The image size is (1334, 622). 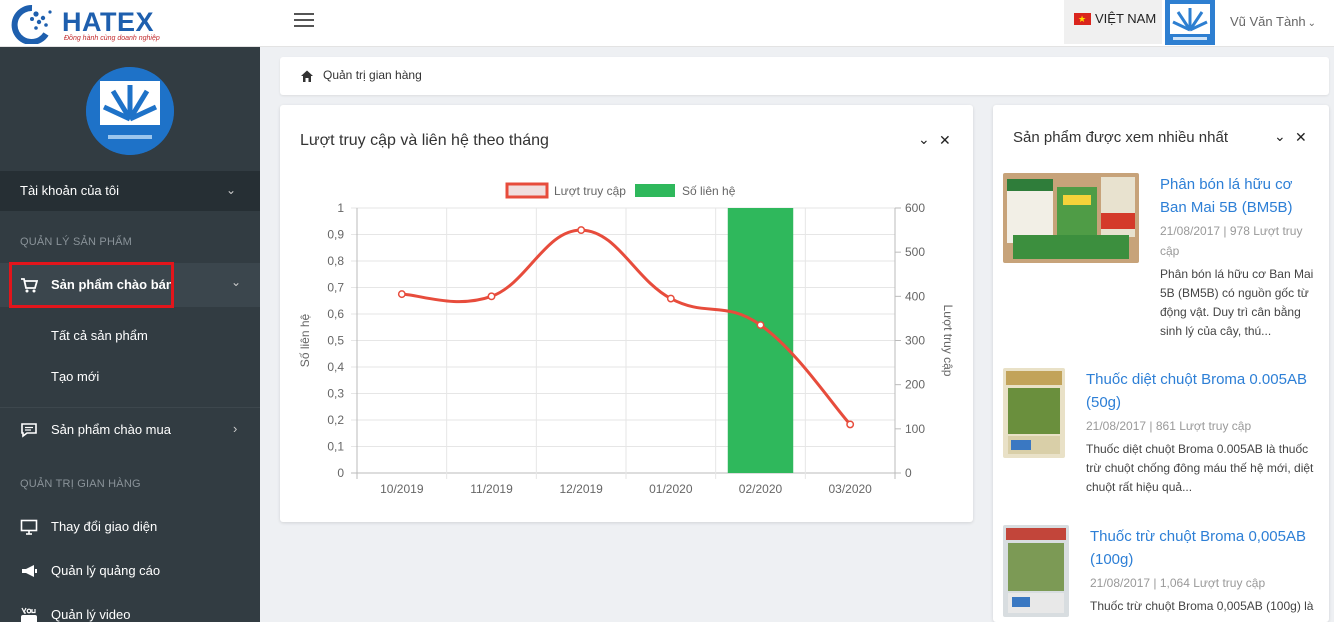 What do you see at coordinates (335, 447) in the screenshot?
I see `y-tick-label: 0,1` at bounding box center [335, 447].